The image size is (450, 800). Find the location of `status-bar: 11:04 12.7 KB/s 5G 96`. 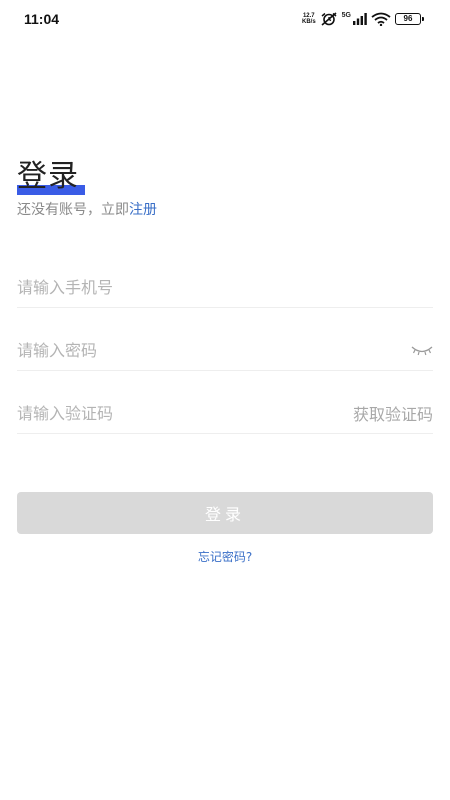

status-bar: 11:04 12.7 KB/s 5G 96 is located at coordinates (225, 19).